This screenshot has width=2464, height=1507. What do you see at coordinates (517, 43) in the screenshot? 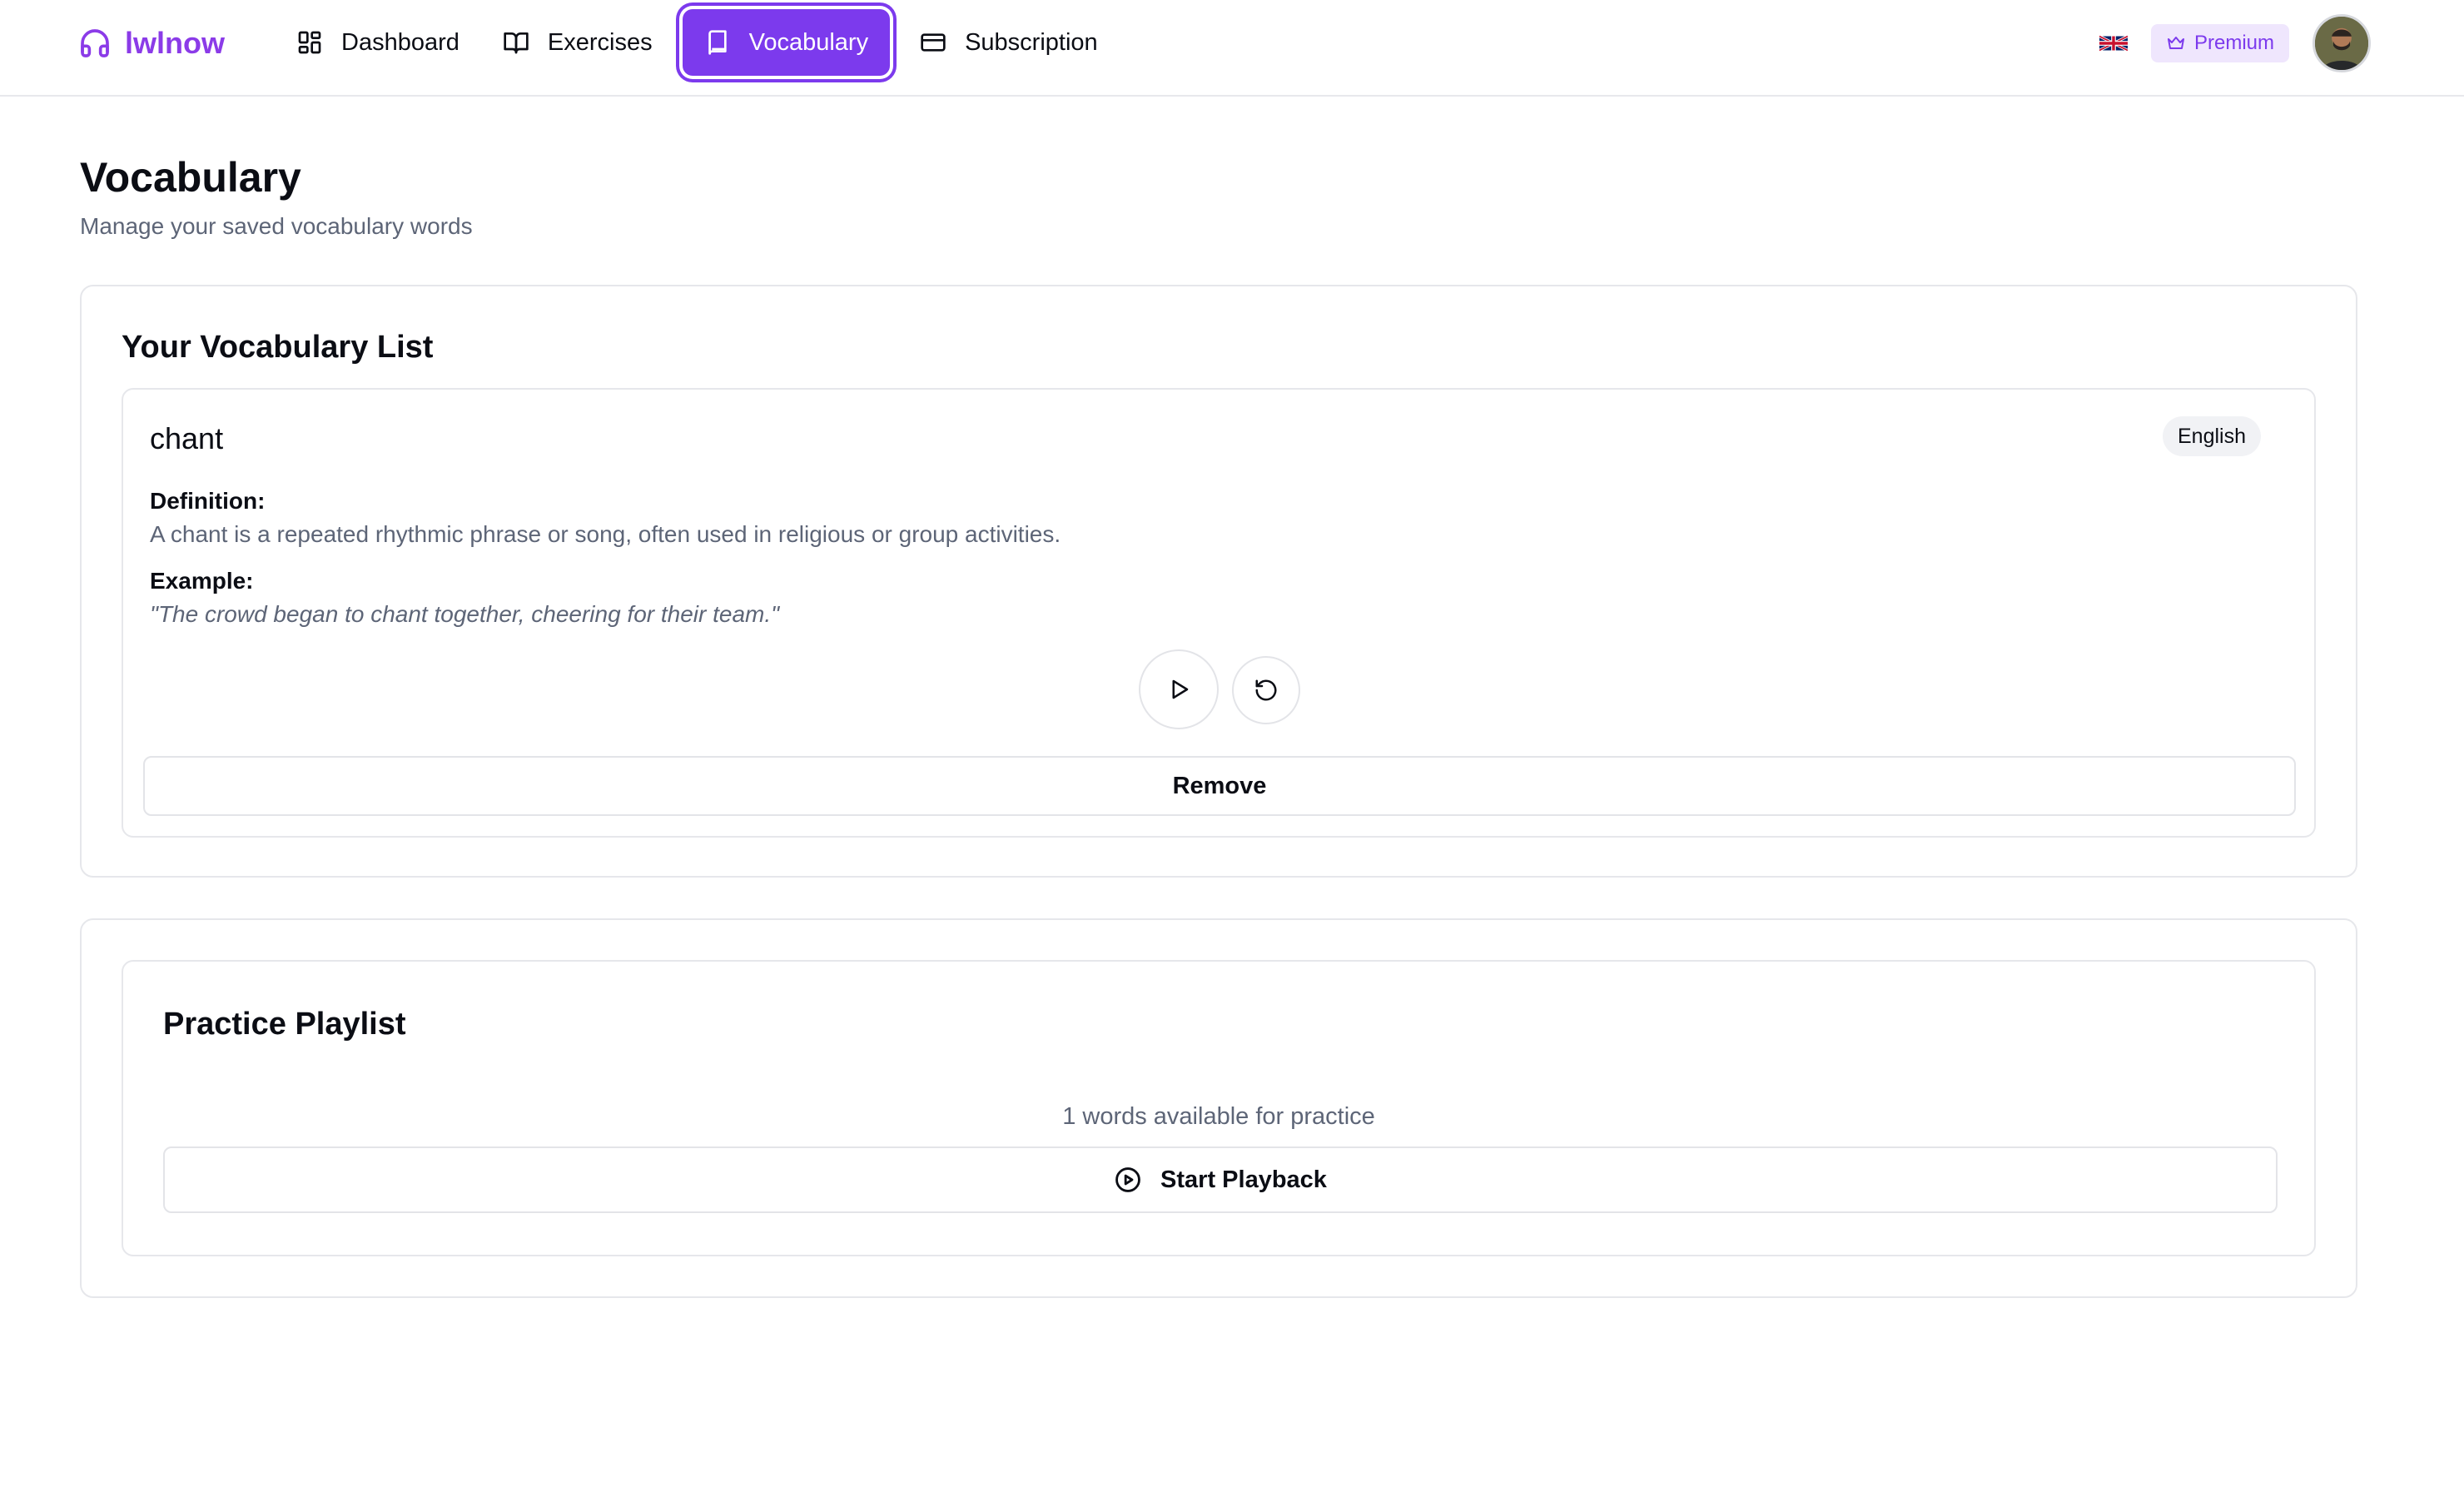
I see `open-book-icon` at bounding box center [517, 43].